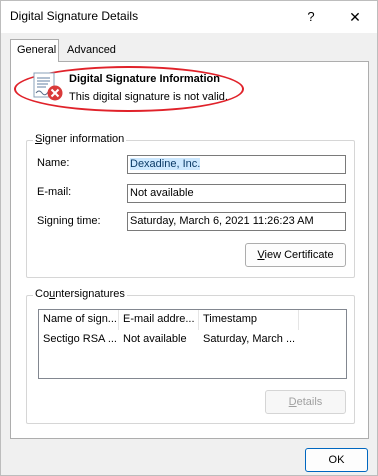 The width and height of the screenshot is (378, 476). Describe the element at coordinates (80, 294) in the screenshot. I see `countersignatures-group-label: Countersignatures` at that location.